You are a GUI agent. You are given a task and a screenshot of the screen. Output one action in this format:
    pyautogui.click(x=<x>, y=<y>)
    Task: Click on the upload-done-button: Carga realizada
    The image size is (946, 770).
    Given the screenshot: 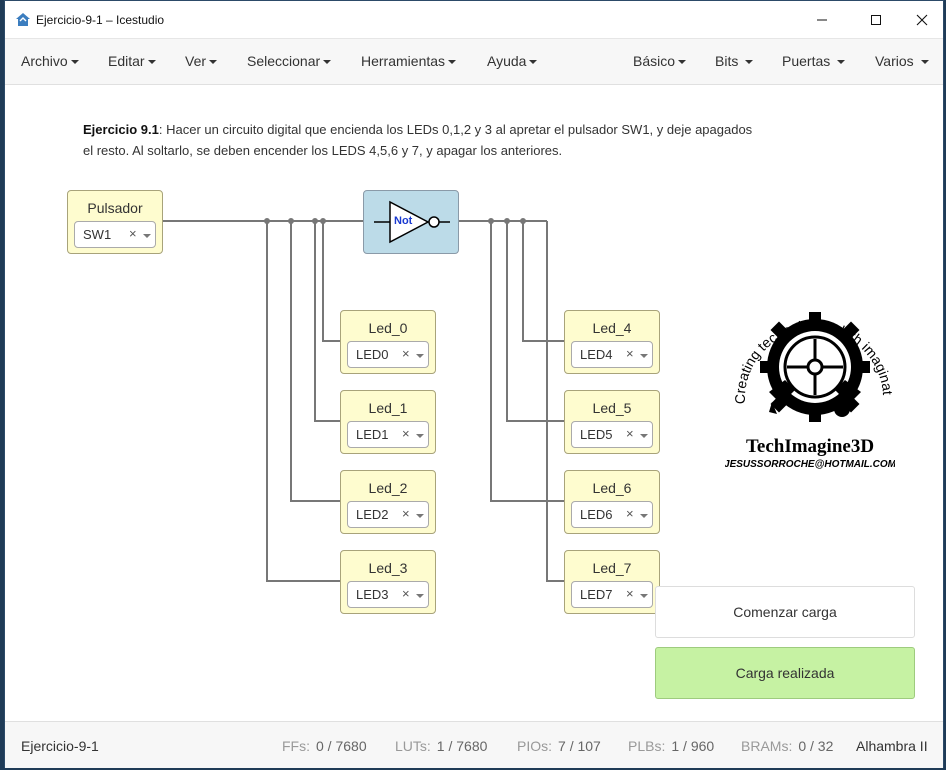 What is the action you would take?
    pyautogui.click(x=785, y=673)
    